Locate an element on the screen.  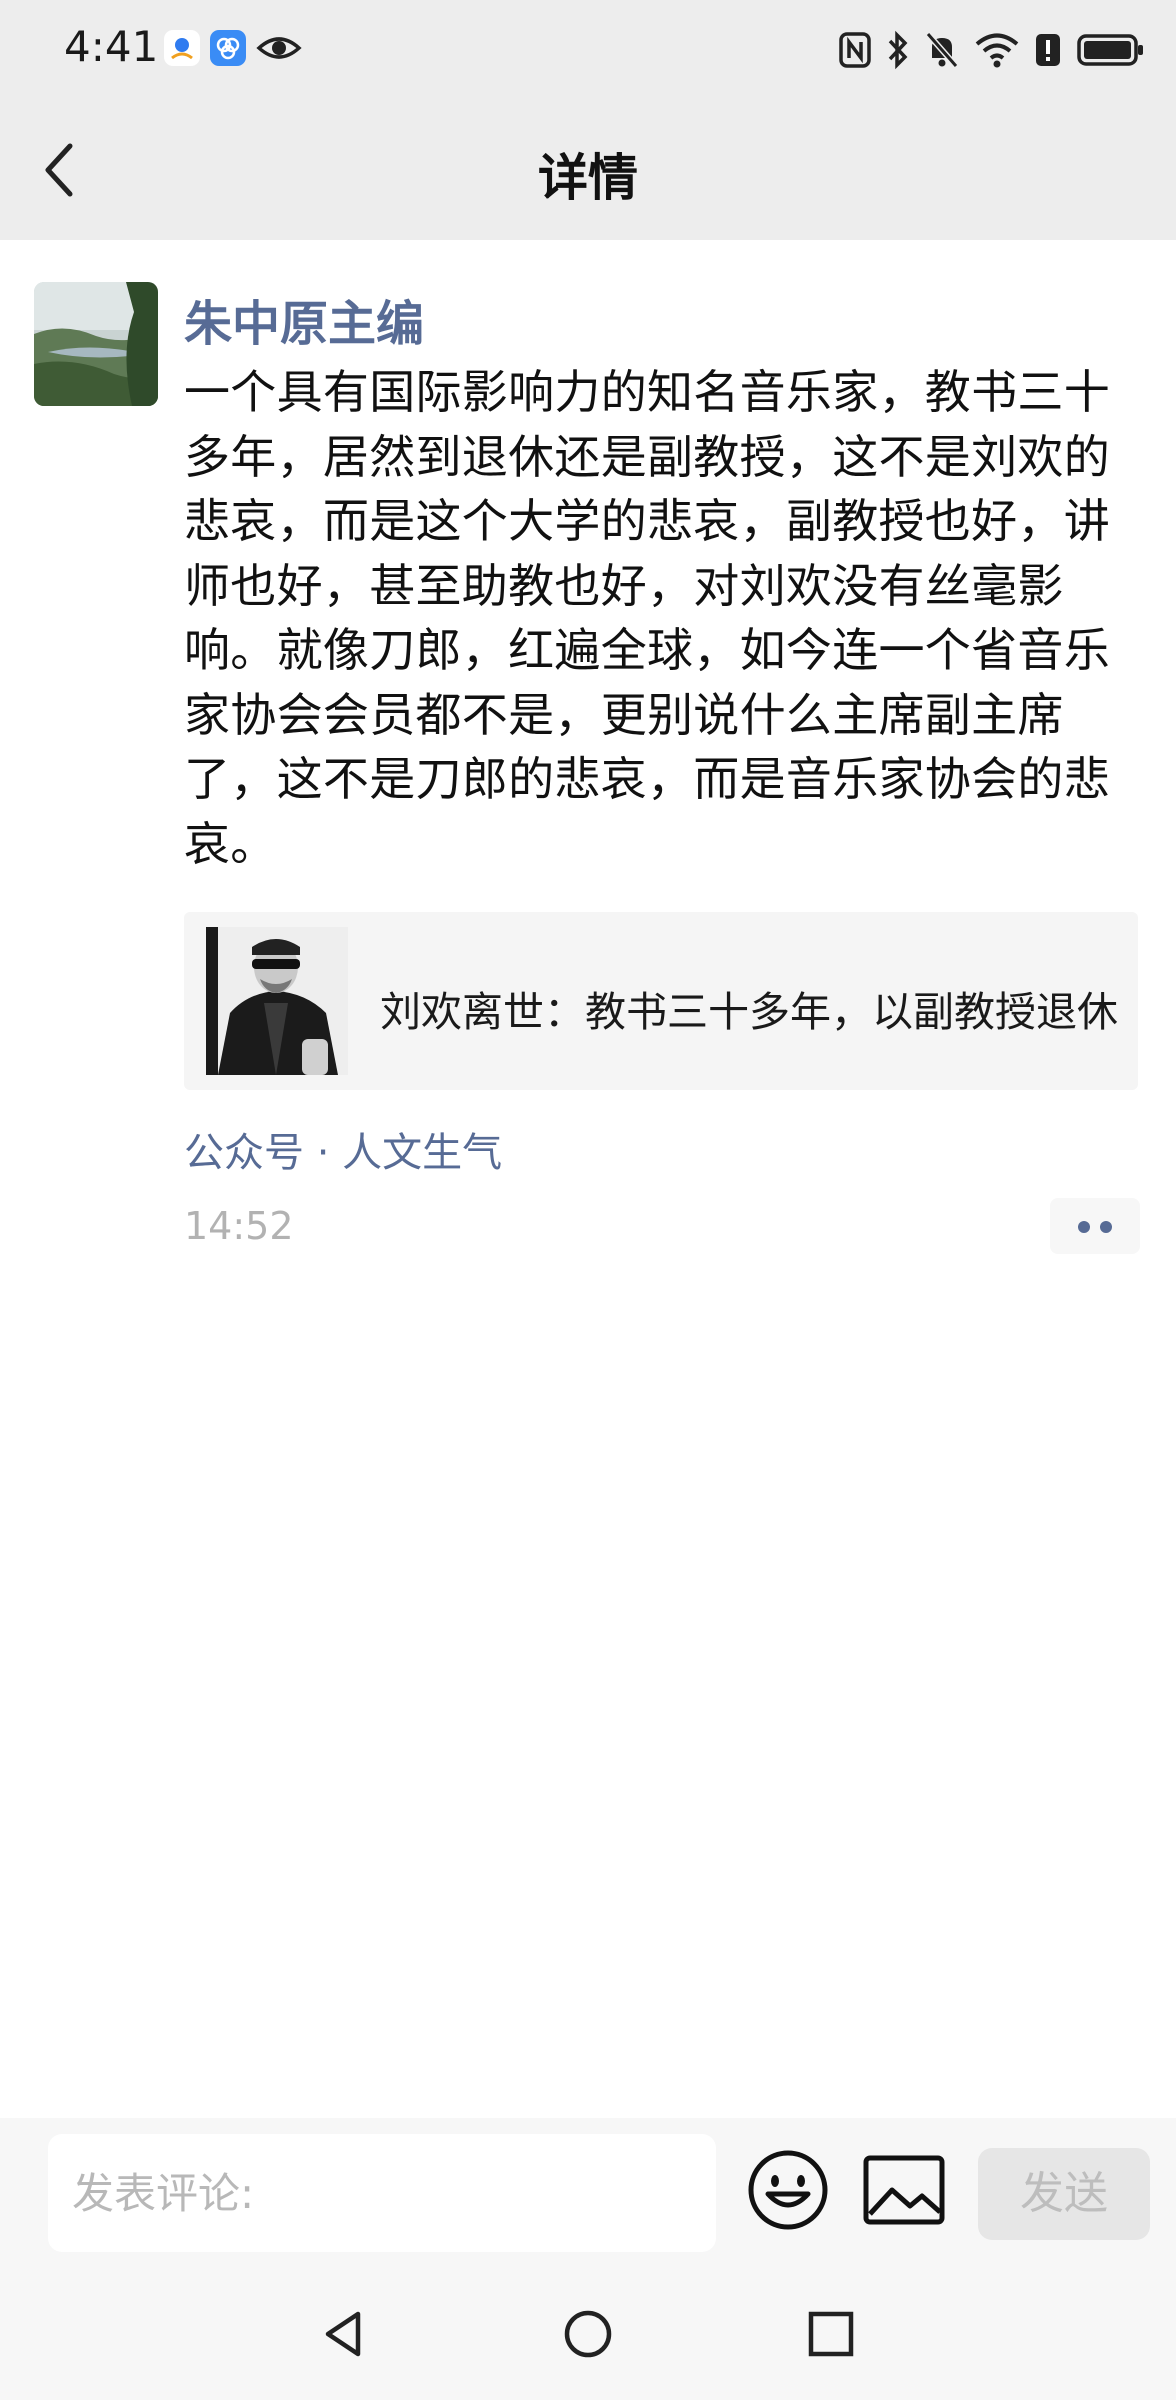
flower-app-icon is located at coordinates (228, 48).